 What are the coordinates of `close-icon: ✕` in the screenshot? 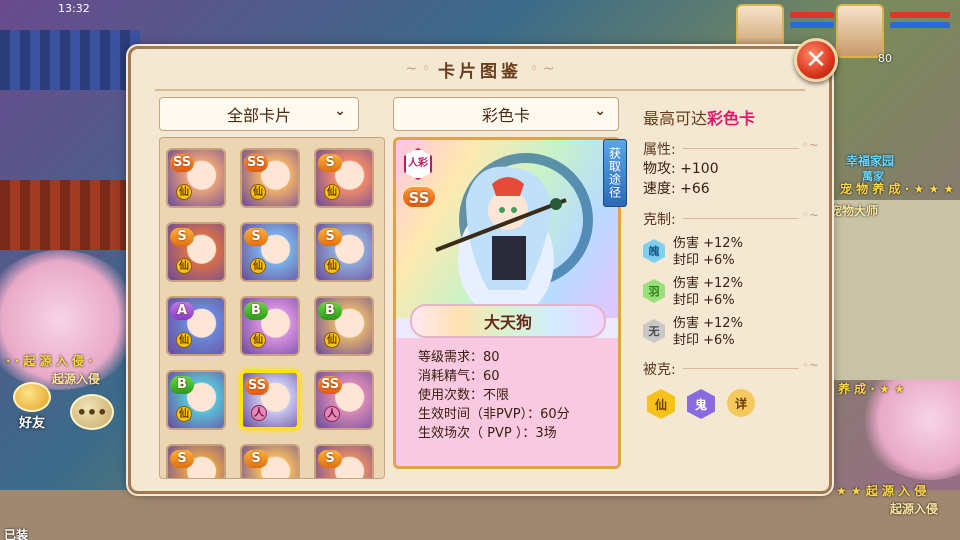 It's located at (816, 60).